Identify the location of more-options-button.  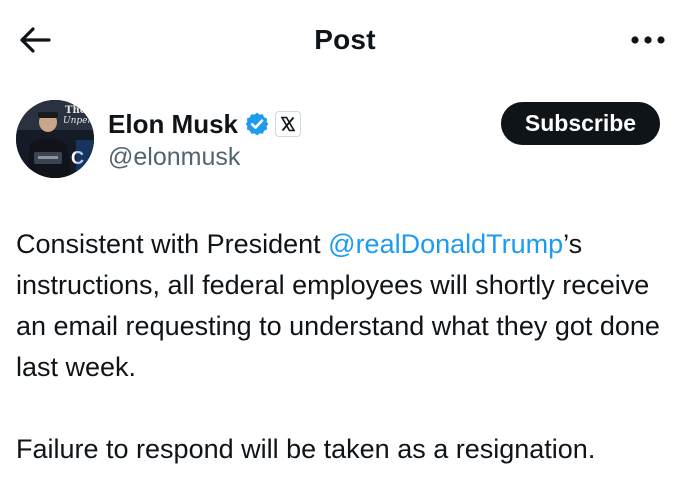
(648, 40).